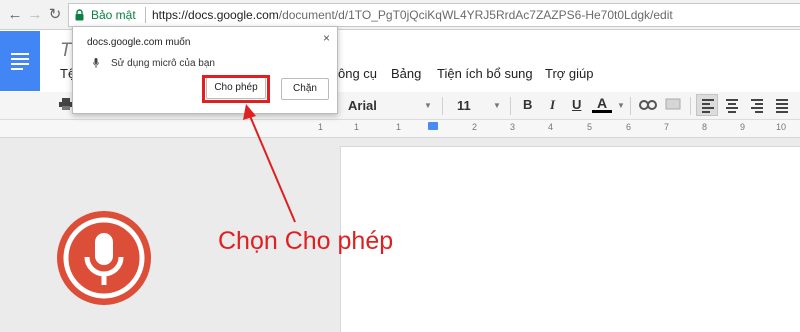 This screenshot has height=332, width=800. What do you see at coordinates (590, 127) in the screenshot?
I see `ruler-label: 5` at bounding box center [590, 127].